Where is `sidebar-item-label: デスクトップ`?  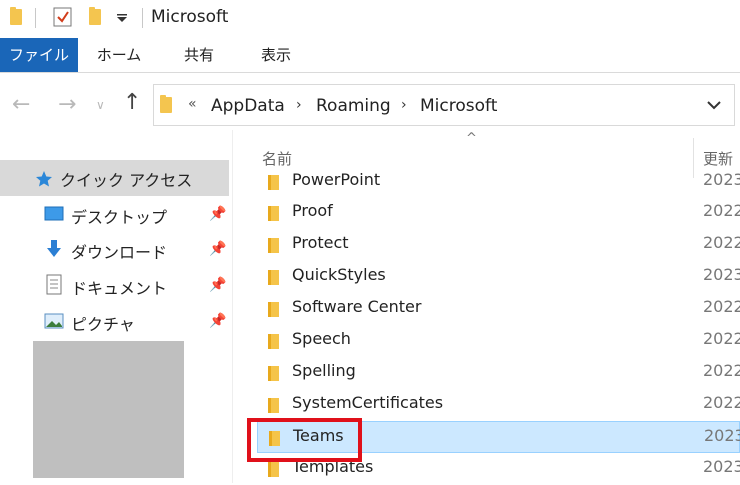
sidebar-item-label: デスクトップ is located at coordinates (119, 217).